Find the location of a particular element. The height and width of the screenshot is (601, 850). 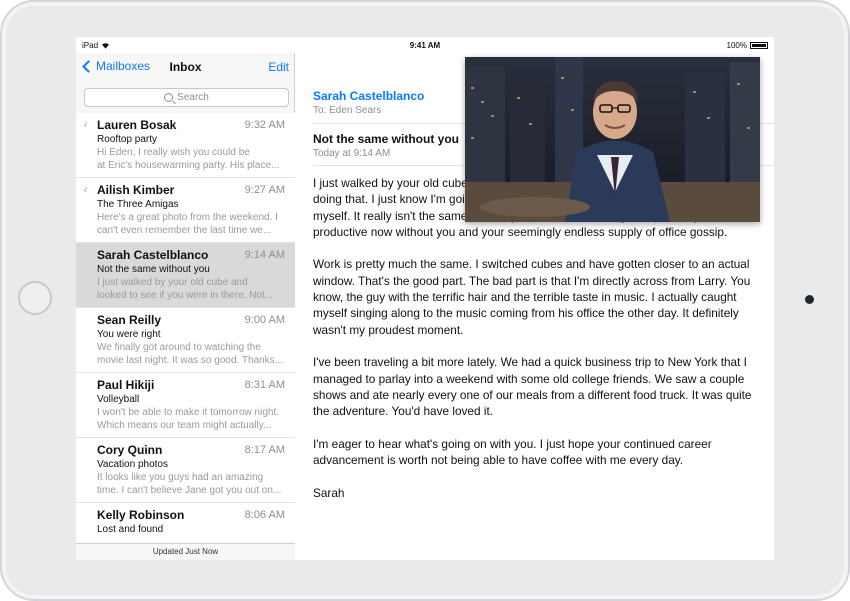

email-preview-line-1: I just walked by your old cube and is located at coordinates (172, 282).